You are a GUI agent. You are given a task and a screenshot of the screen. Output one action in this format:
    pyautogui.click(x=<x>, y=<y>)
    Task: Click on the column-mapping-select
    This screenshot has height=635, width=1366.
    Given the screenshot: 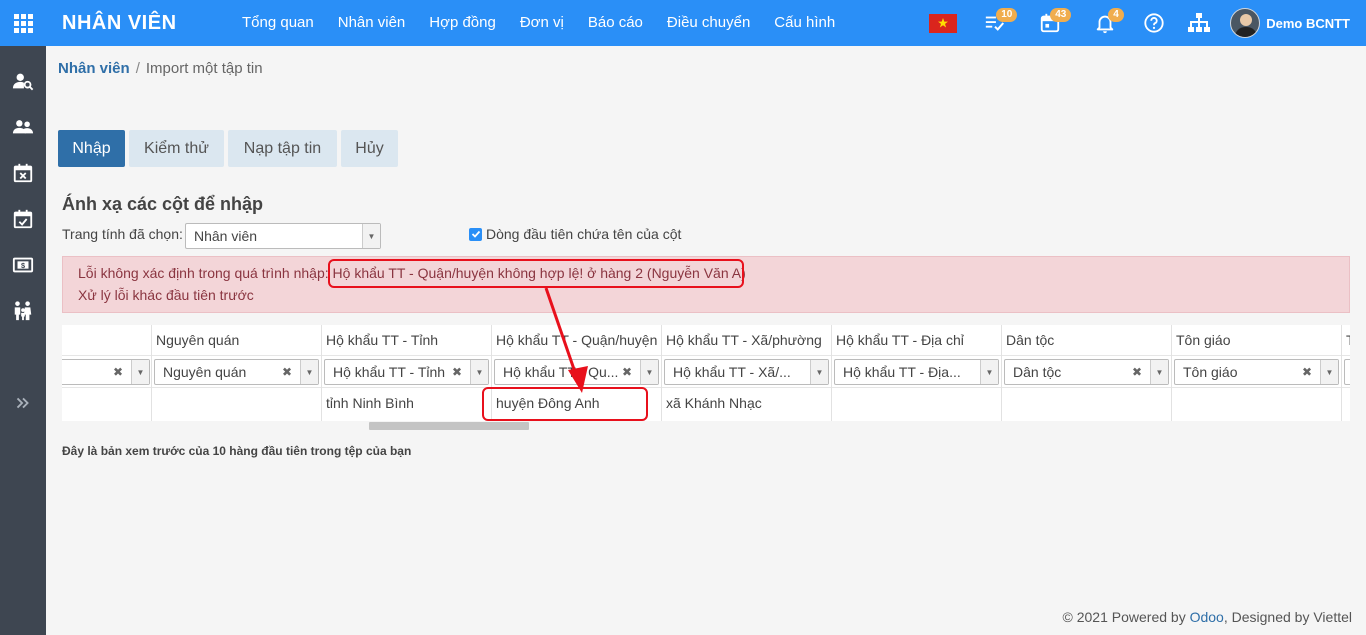 What is the action you would take?
    pyautogui.click(x=1347, y=372)
    